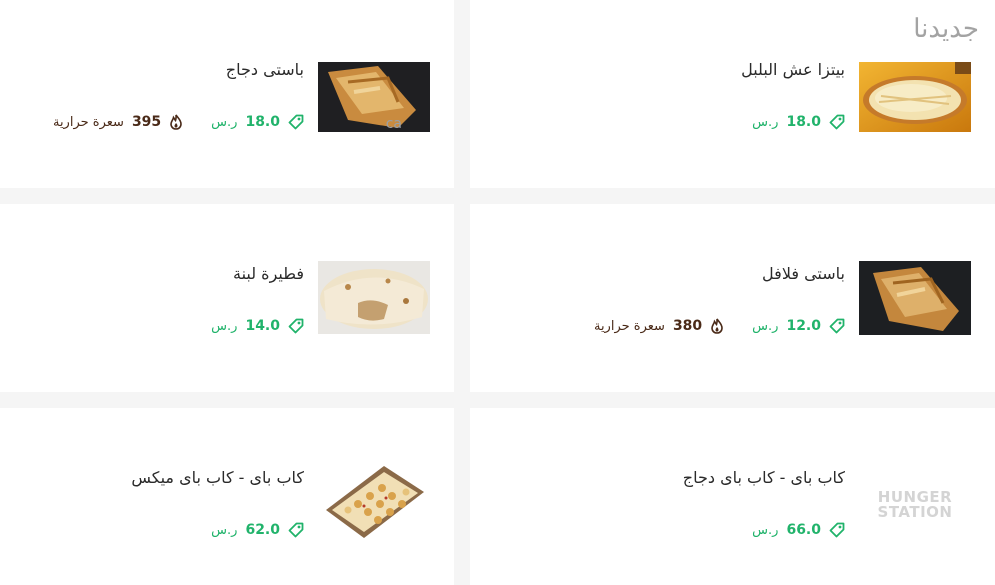 This screenshot has width=995, height=585. What do you see at coordinates (146, 122) in the screenshot?
I see `calories-value: 395` at bounding box center [146, 122].